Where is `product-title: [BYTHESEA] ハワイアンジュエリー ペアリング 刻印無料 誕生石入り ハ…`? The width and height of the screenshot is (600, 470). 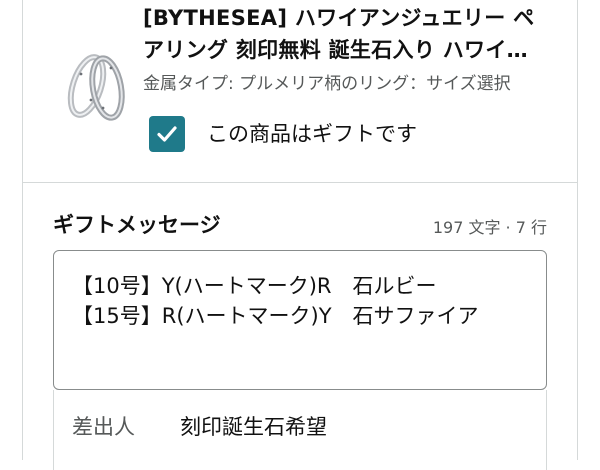
product-title: [BYTHESEA] ハワイアンジュエリー ペアリング 刻印無料 誕生石入り ハ… is located at coordinates (343, 34).